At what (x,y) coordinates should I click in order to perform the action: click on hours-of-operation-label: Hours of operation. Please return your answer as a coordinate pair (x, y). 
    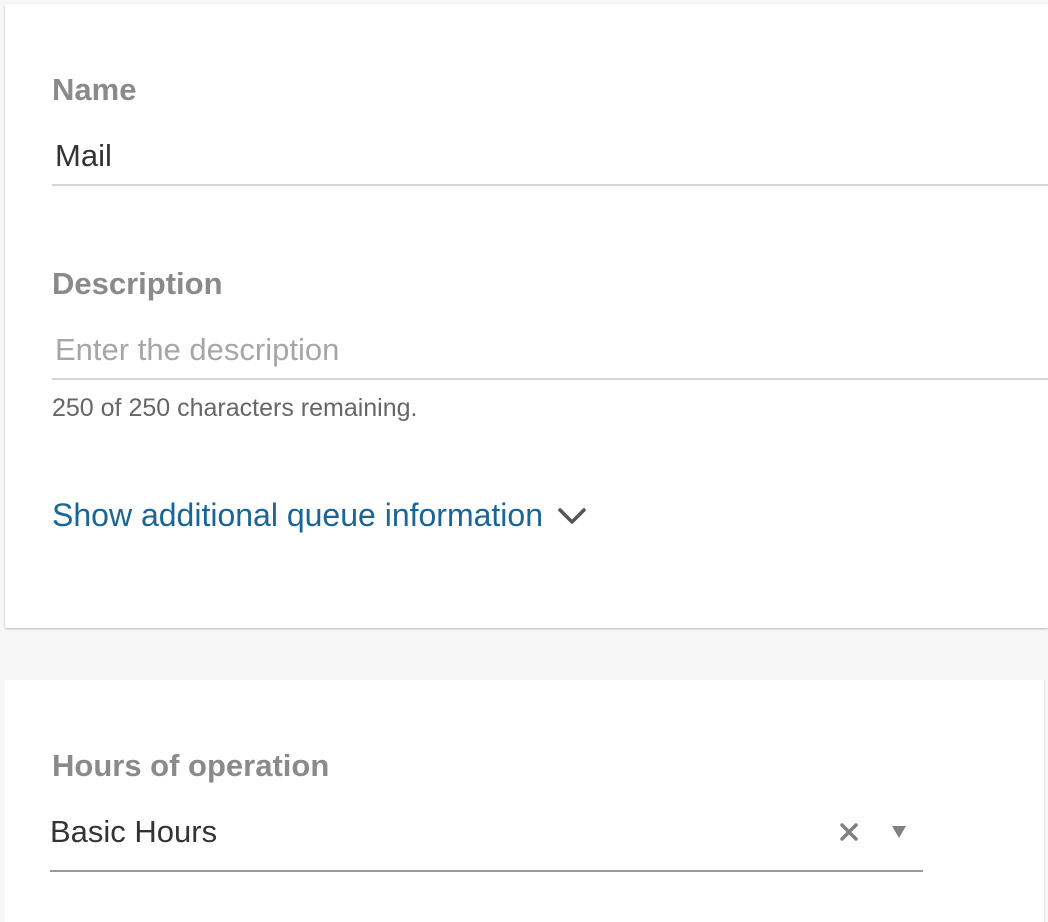
    Looking at the image, I should click on (191, 765).